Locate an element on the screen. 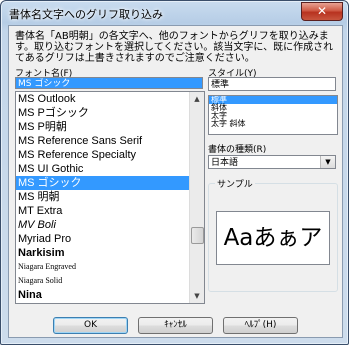 The height and width of the screenshot is (345, 349). cancel-button: ｷｬﾝｾﾙ is located at coordinates (175, 325).